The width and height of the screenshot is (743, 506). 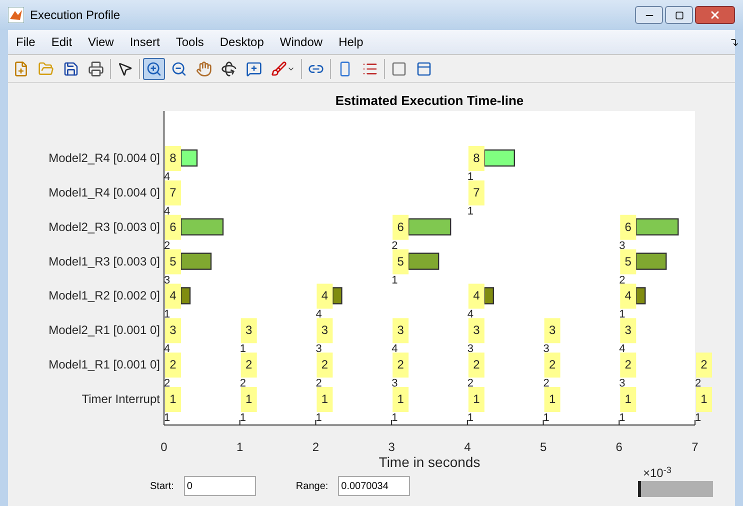 What do you see at coordinates (312, 487) in the screenshot?
I see `range-label: Range:` at bounding box center [312, 487].